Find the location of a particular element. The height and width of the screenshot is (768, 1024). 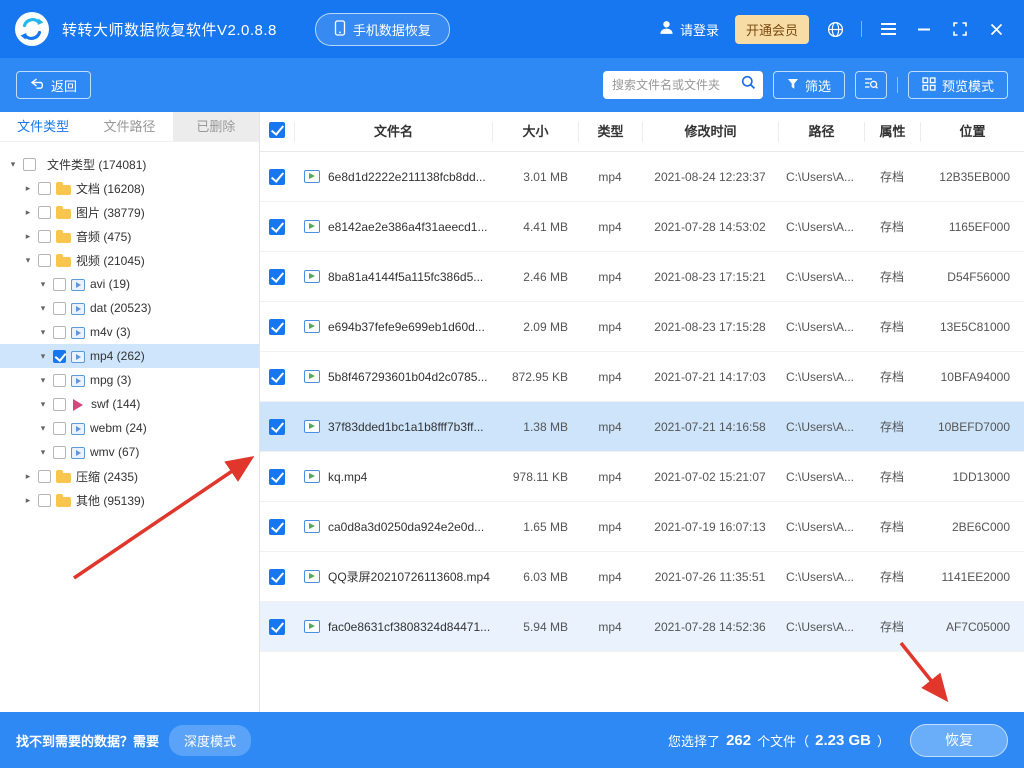

globe-icon is located at coordinates (835, 29).